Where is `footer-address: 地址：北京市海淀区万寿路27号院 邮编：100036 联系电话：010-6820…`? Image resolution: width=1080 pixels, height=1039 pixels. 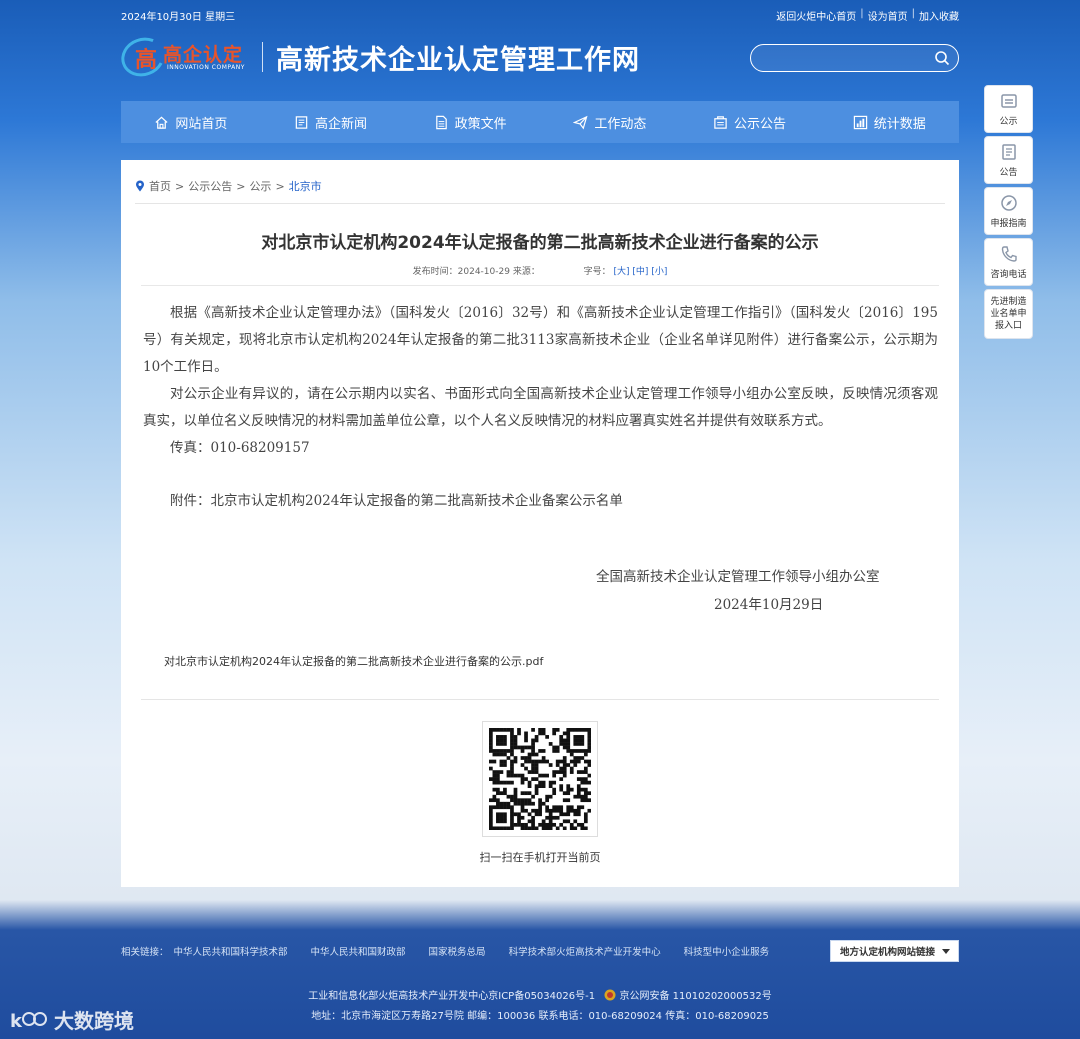 footer-address: 地址：北京市海淀区万寿路27号院 邮编：100036 联系电话：010-6820… is located at coordinates (540, 1016).